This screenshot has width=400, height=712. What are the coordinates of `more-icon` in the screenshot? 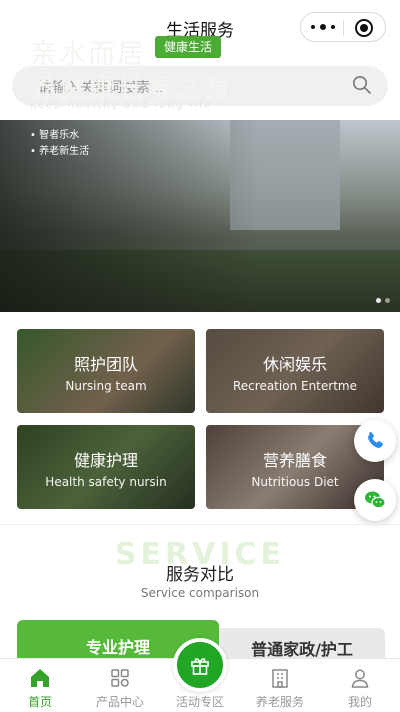 It's located at (323, 27).